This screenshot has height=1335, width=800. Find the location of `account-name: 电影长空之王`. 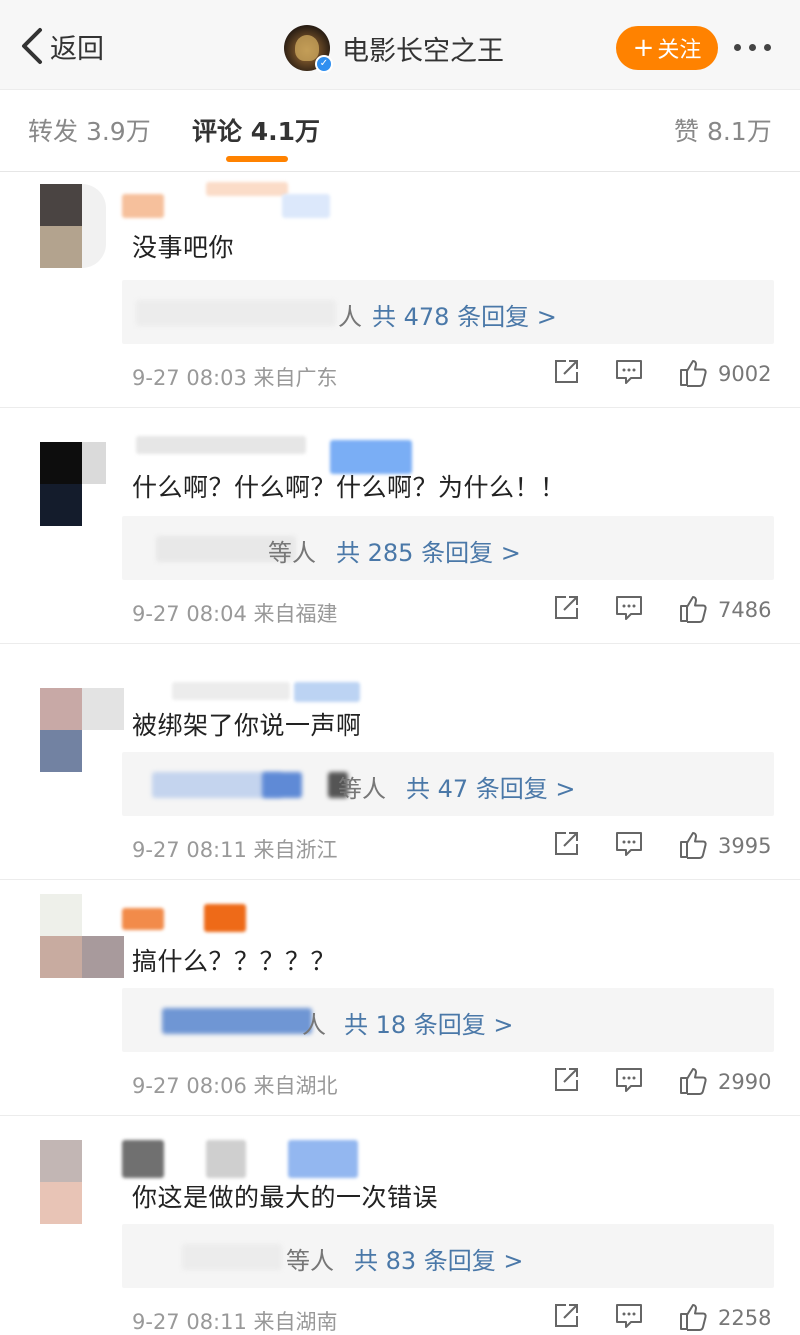

account-name: 电影长空之王 is located at coordinates (423, 48).